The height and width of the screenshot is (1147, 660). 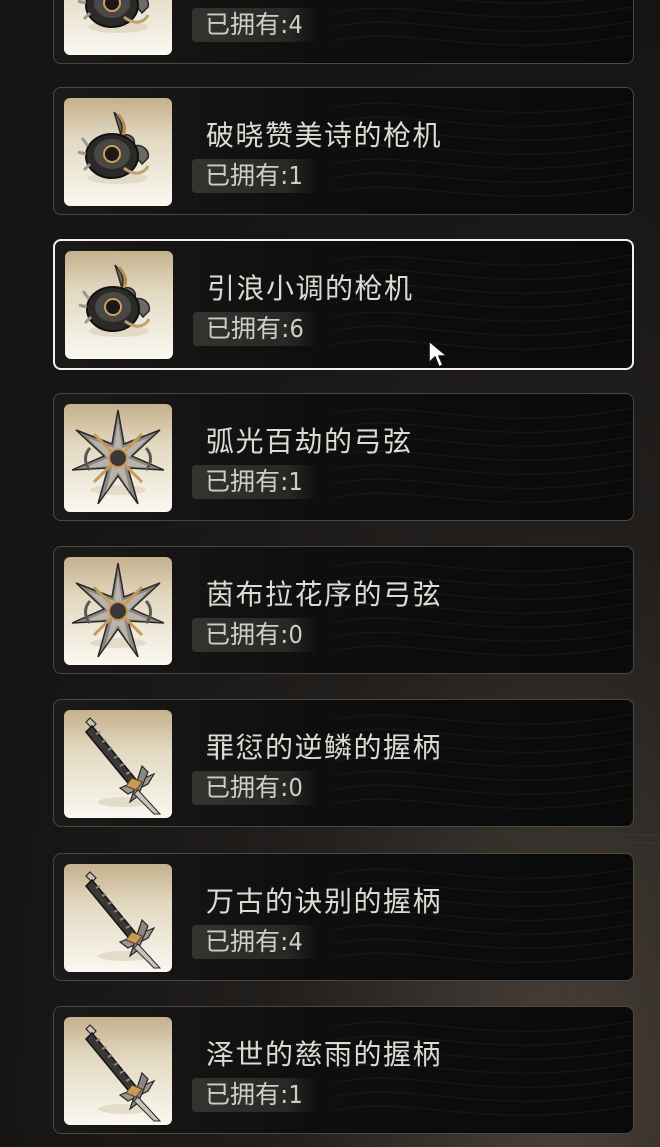 I want to click on list-item: 破晓赞美诗的枪机 已拥有:1, so click(x=343, y=151).